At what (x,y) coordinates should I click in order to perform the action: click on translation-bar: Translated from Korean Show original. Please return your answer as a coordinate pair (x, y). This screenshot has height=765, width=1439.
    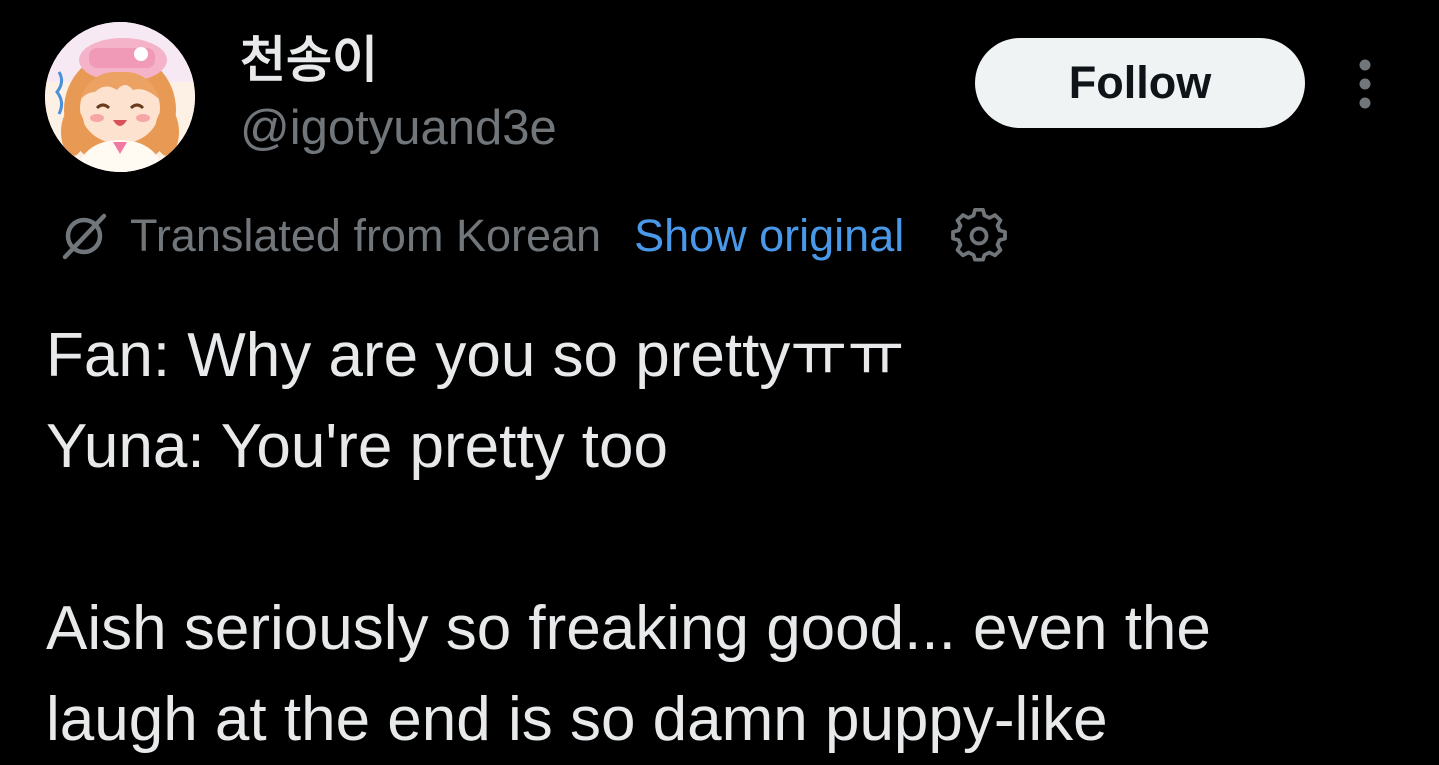
    Looking at the image, I should click on (533, 236).